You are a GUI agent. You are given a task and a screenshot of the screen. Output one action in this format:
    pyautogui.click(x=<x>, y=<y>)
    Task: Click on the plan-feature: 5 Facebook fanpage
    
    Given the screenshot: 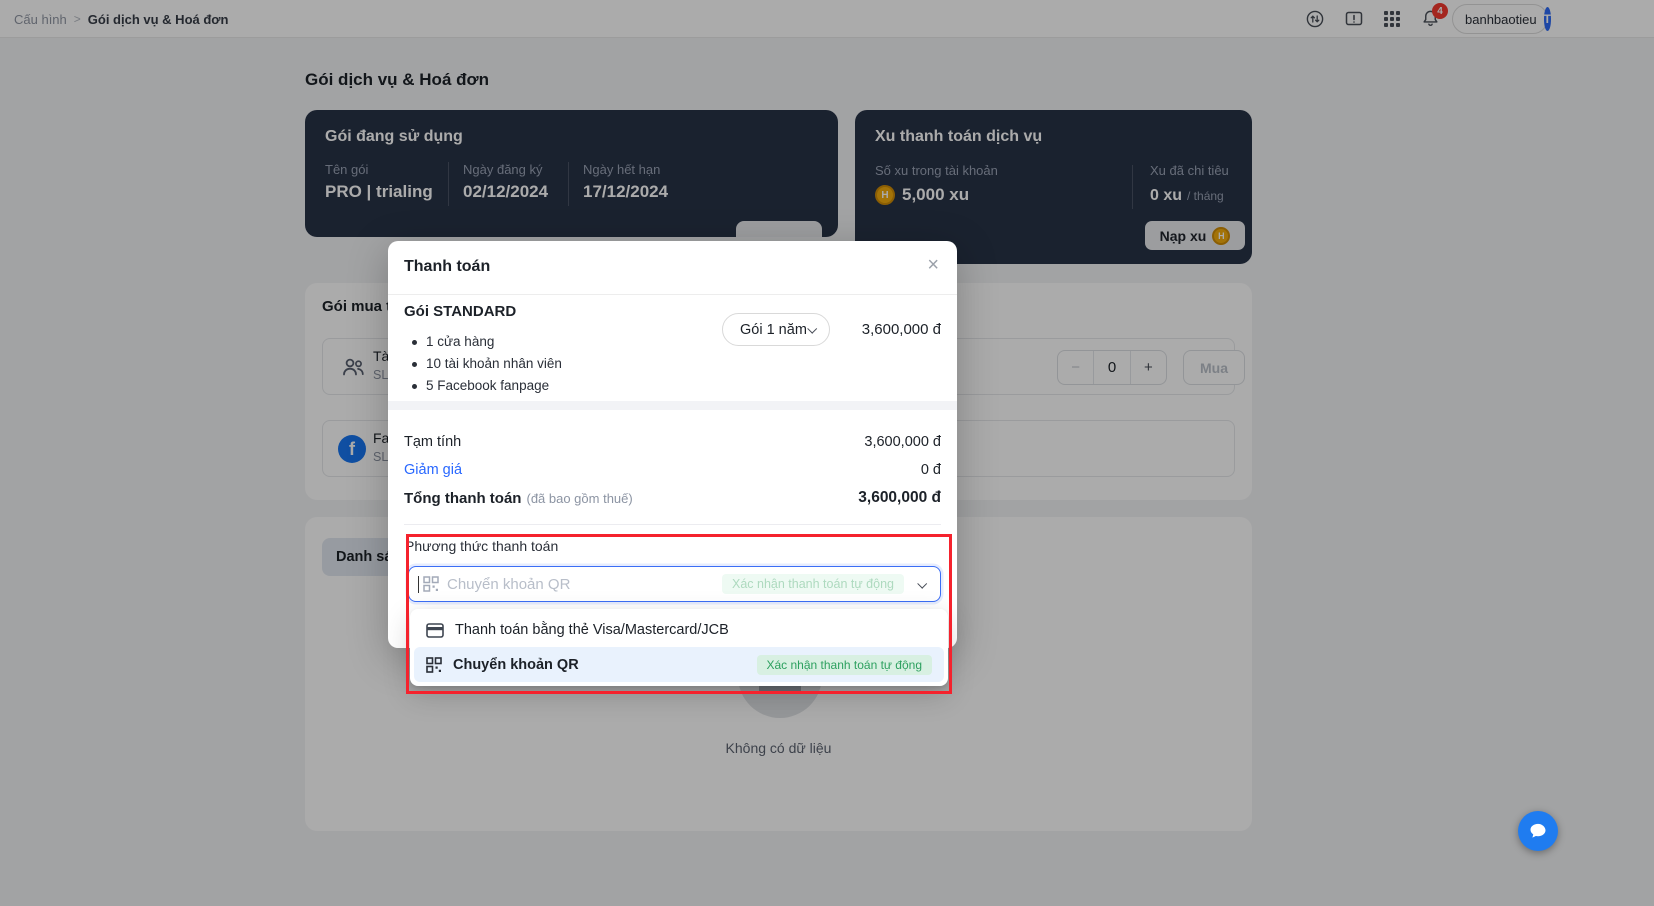 What is the action you would take?
    pyautogui.click(x=487, y=386)
    